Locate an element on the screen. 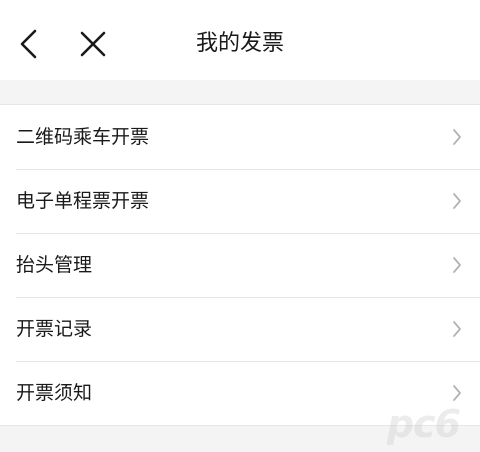 Image resolution: width=480 pixels, height=452 pixels. menu-item-label: 开票记录 is located at coordinates (54, 329).